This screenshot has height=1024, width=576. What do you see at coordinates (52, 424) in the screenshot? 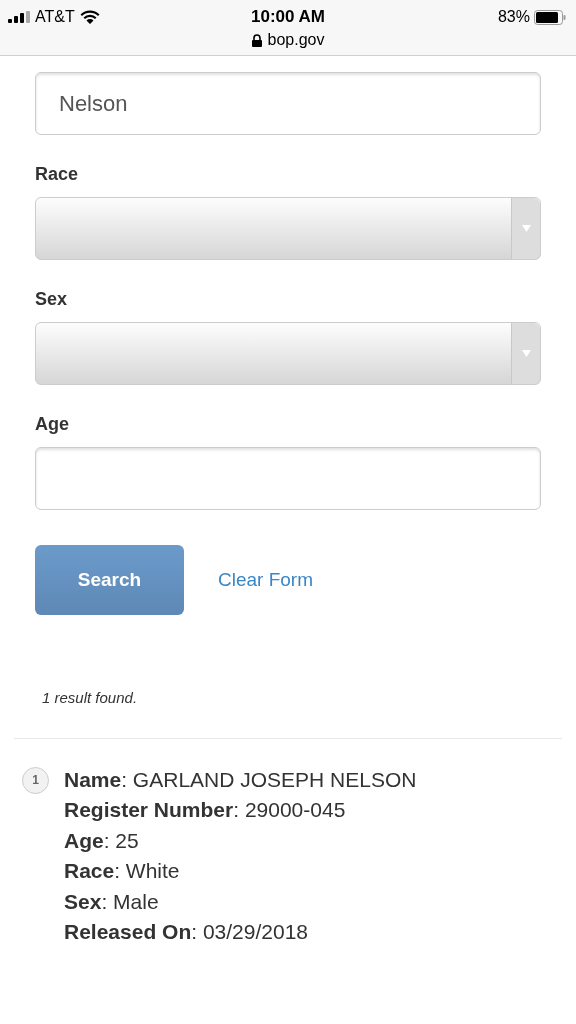
I see `field-label: Age` at bounding box center [52, 424].